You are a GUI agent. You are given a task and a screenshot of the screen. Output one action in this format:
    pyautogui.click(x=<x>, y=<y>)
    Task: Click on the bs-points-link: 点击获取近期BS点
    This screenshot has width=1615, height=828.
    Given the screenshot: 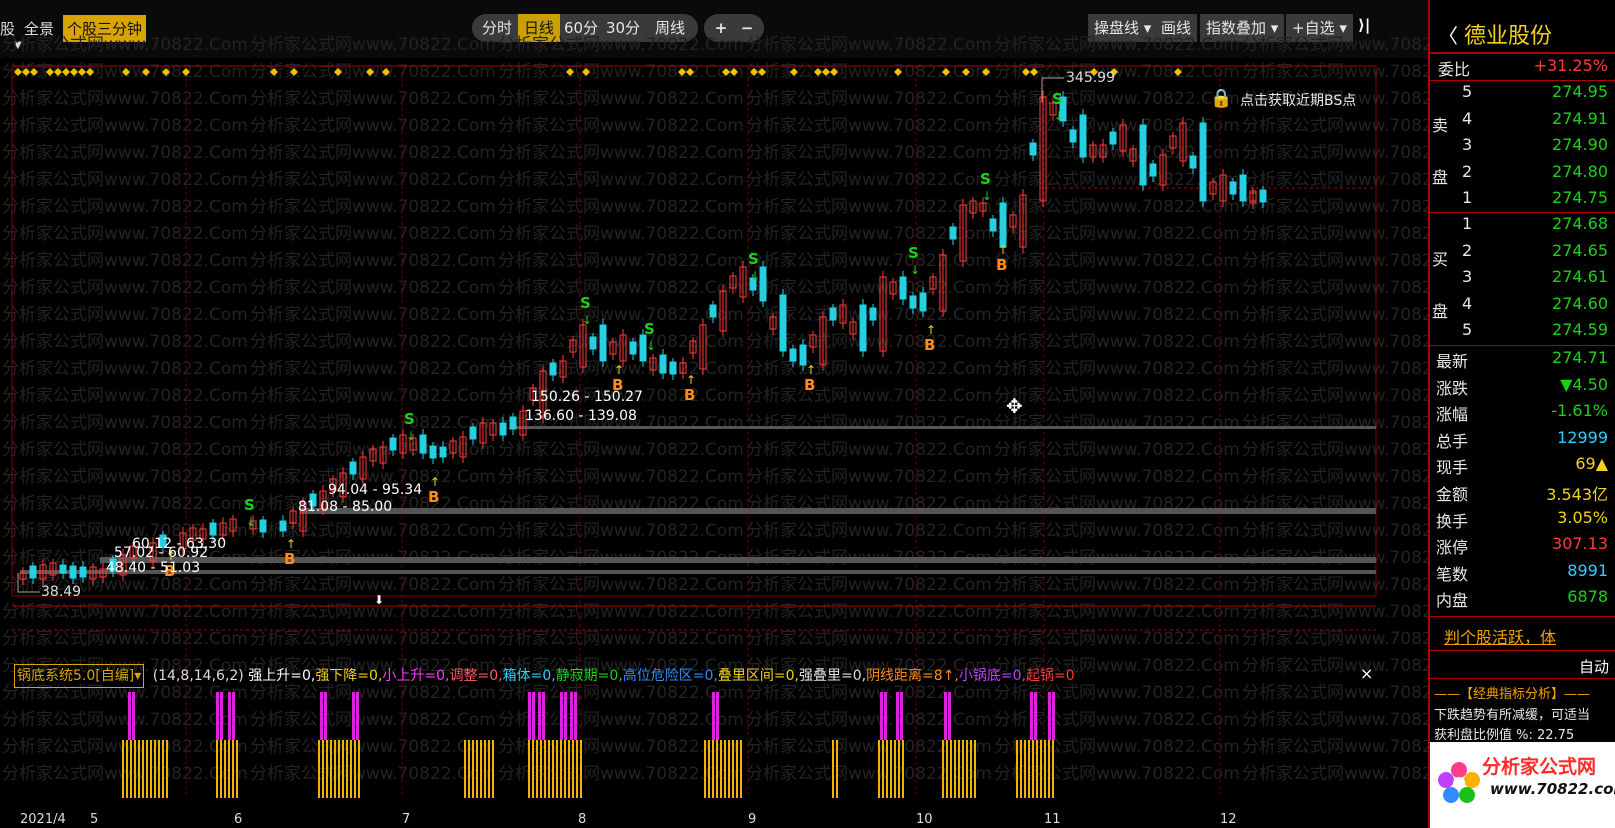 What is the action you would take?
    pyautogui.click(x=1298, y=100)
    